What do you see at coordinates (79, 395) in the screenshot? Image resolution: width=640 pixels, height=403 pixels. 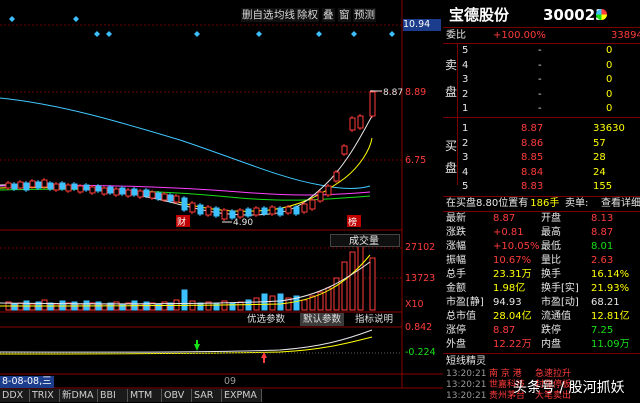 I see `indicator-tab-2: 新DMA` at bounding box center [79, 395].